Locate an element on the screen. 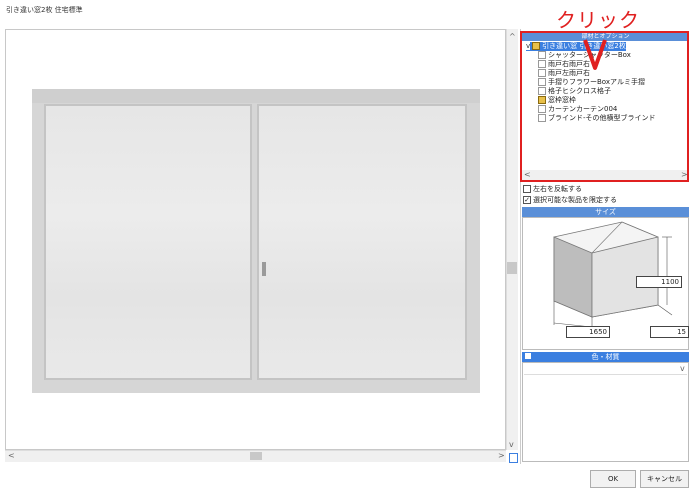 Image resolution: width=689 pixels, height=491 pixels. fit-view-icon is located at coordinates (513, 458).